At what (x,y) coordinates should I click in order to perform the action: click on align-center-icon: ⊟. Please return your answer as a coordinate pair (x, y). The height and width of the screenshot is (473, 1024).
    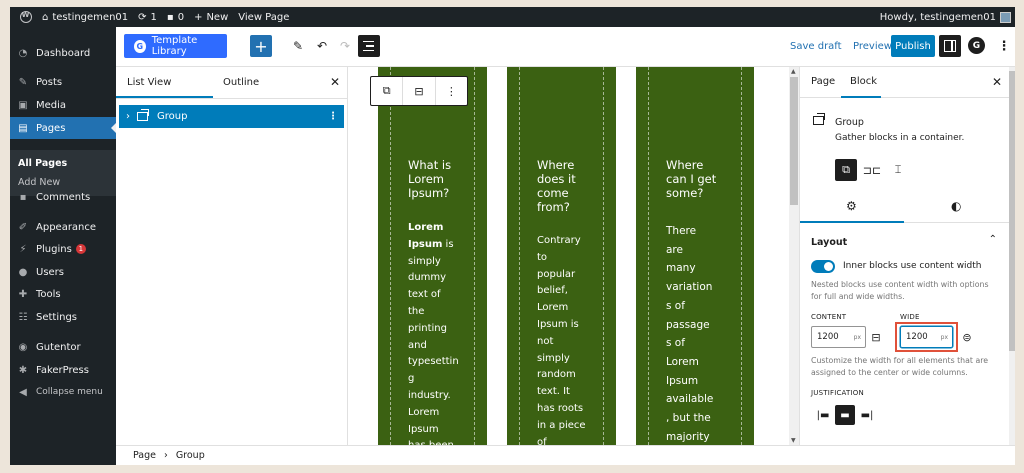
    Looking at the image, I should click on (419, 91).